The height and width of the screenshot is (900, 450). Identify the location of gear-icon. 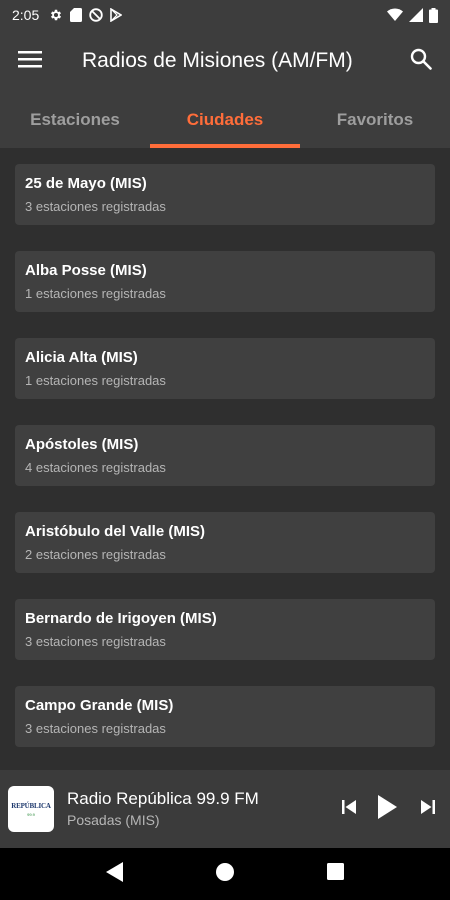
(56, 15).